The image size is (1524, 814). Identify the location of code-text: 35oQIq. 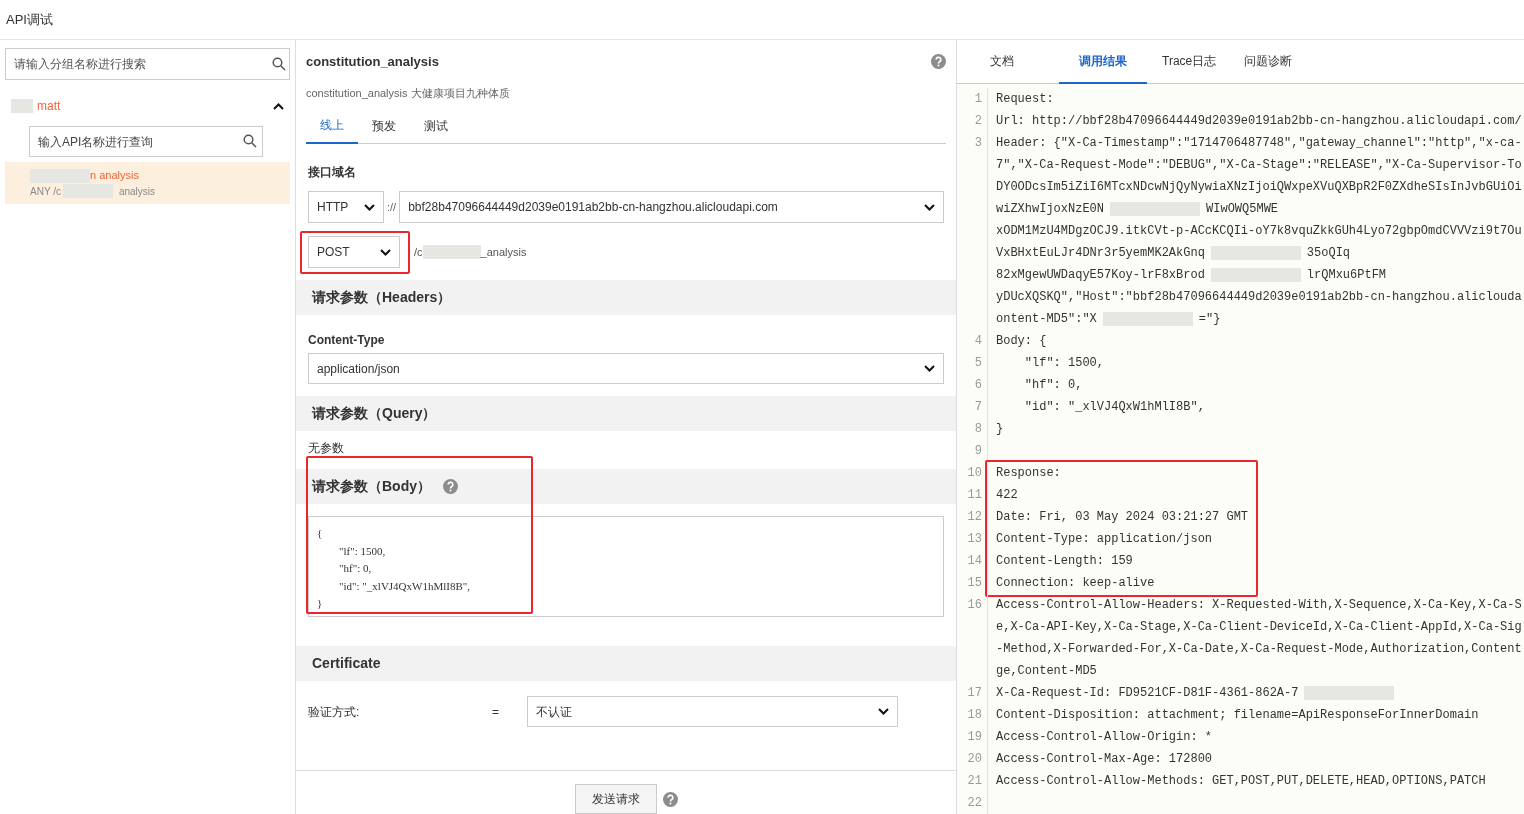
(1328, 253).